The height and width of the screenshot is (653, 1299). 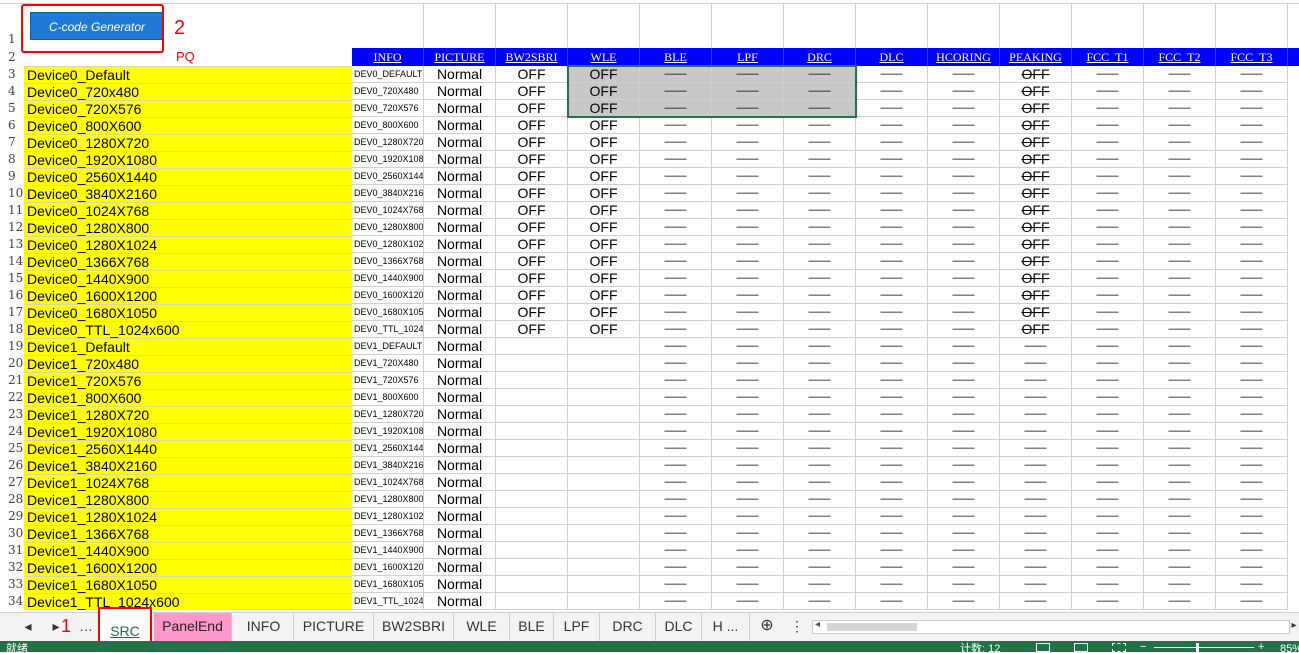 I want to click on info-cell: DEV1_1280X720, so click(x=388, y=414).